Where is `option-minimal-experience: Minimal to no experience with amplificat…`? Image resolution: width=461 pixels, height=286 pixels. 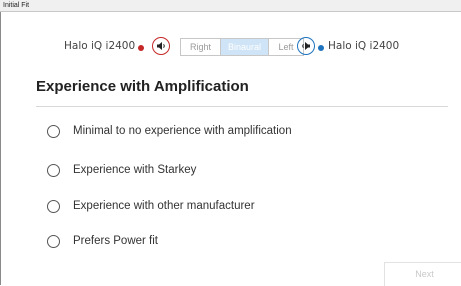
option-minimal-experience: Minimal to no experience with amplificat… is located at coordinates (169, 131).